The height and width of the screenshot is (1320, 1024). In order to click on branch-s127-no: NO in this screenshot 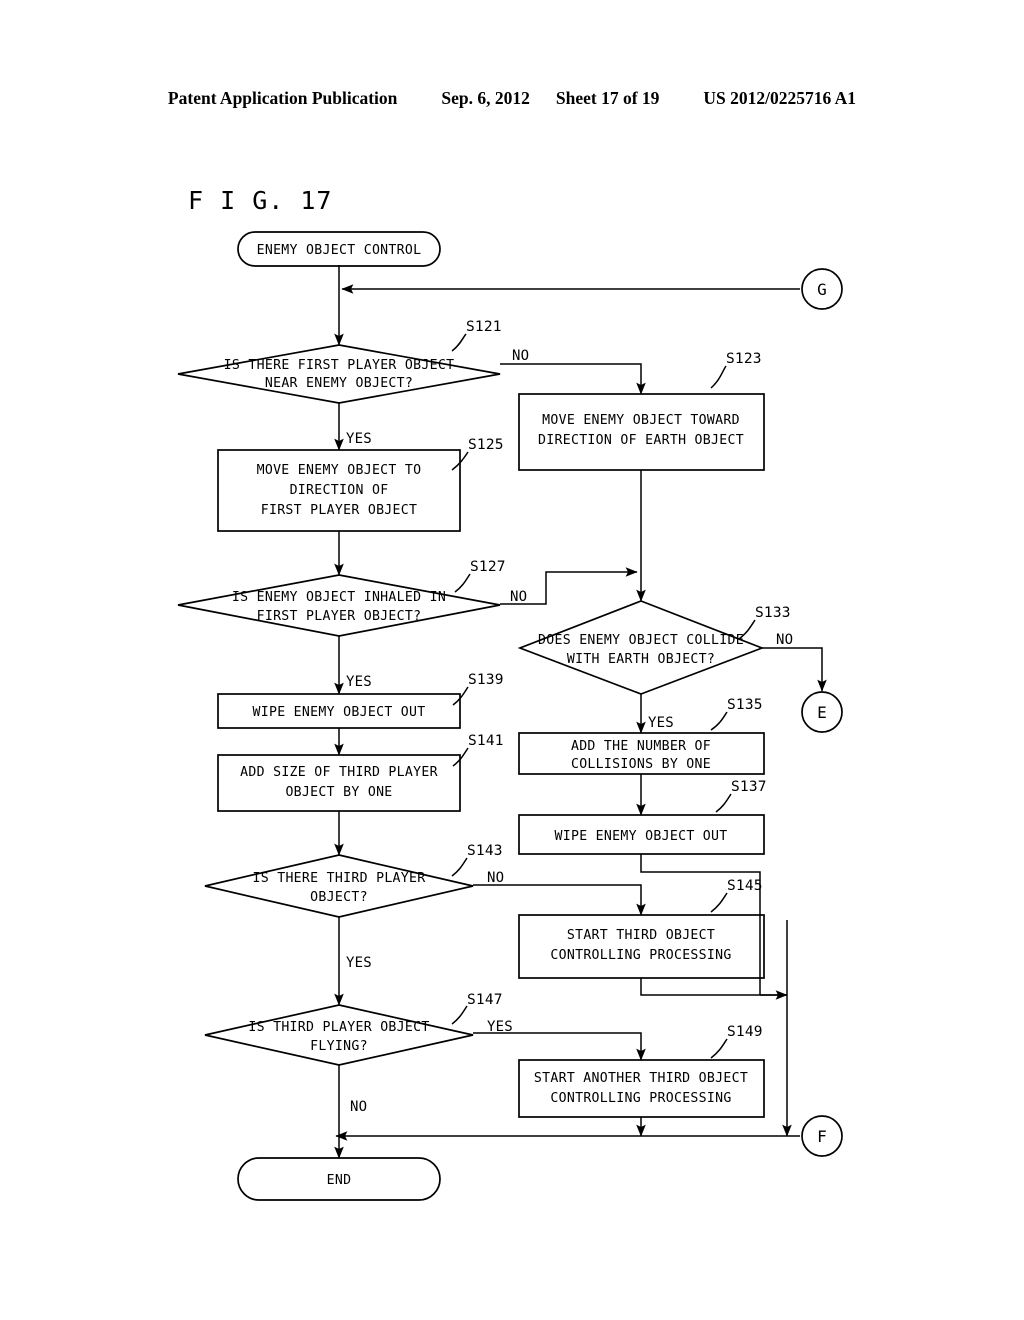, I will do `click(518, 597)`.